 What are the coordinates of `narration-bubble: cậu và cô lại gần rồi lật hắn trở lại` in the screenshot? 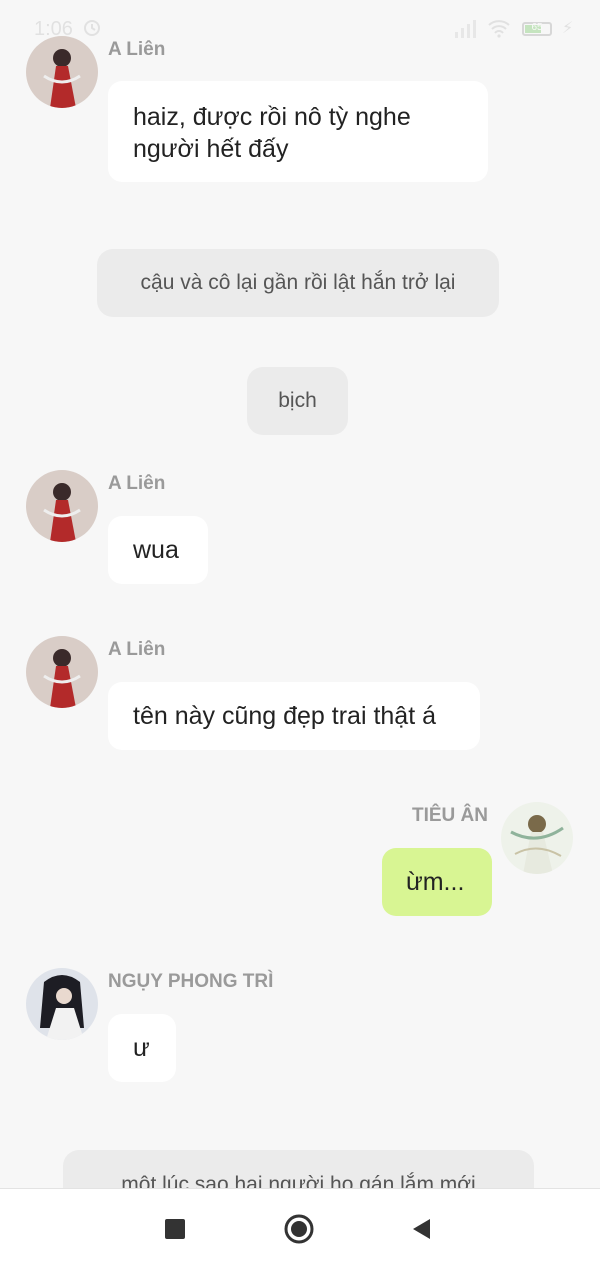 It's located at (298, 283).